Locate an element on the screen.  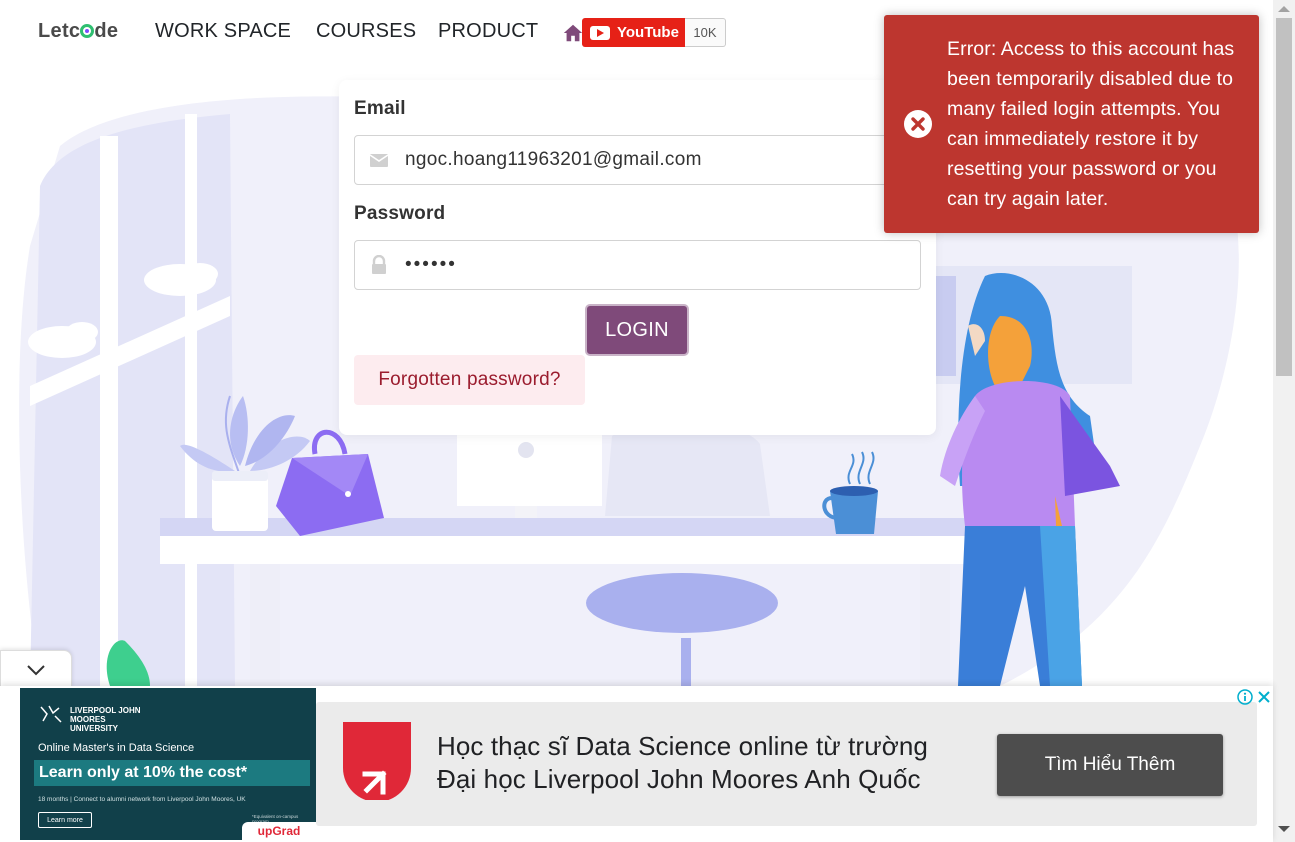
chevron-down-icon is located at coordinates (36, 670).